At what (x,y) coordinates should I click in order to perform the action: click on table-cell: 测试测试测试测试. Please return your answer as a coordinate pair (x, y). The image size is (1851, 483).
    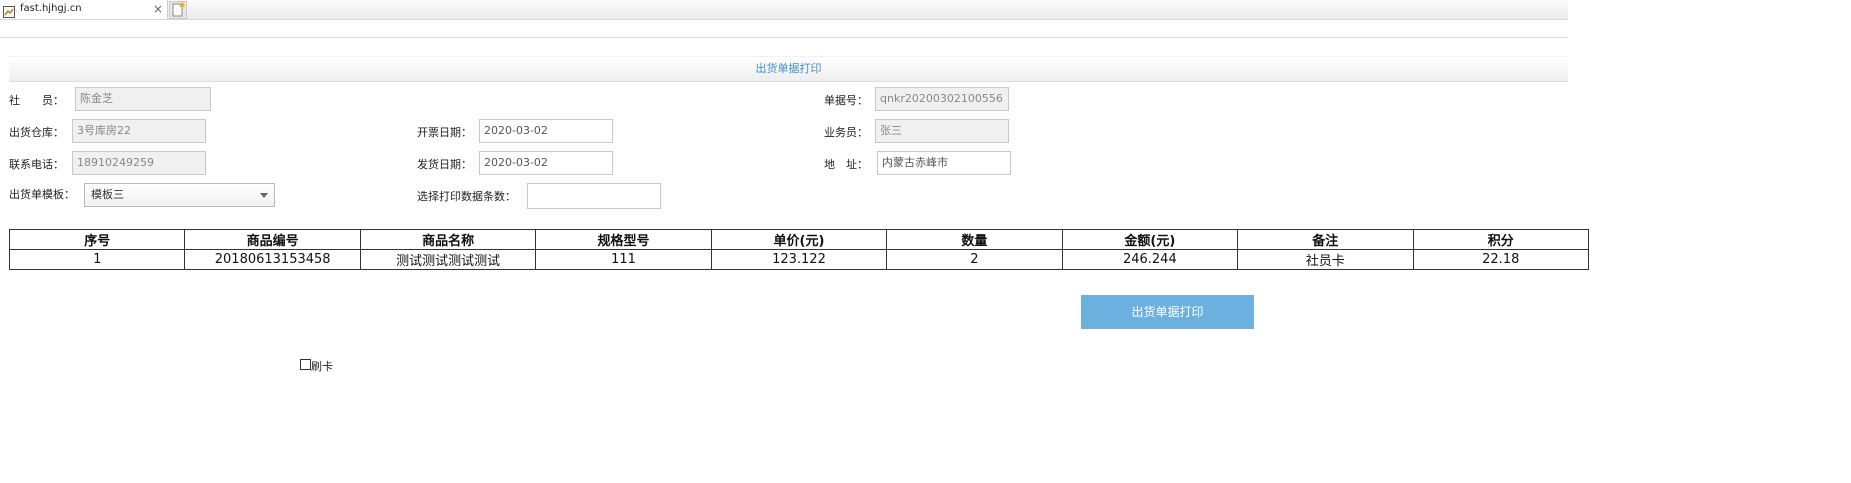
    Looking at the image, I should click on (448, 259).